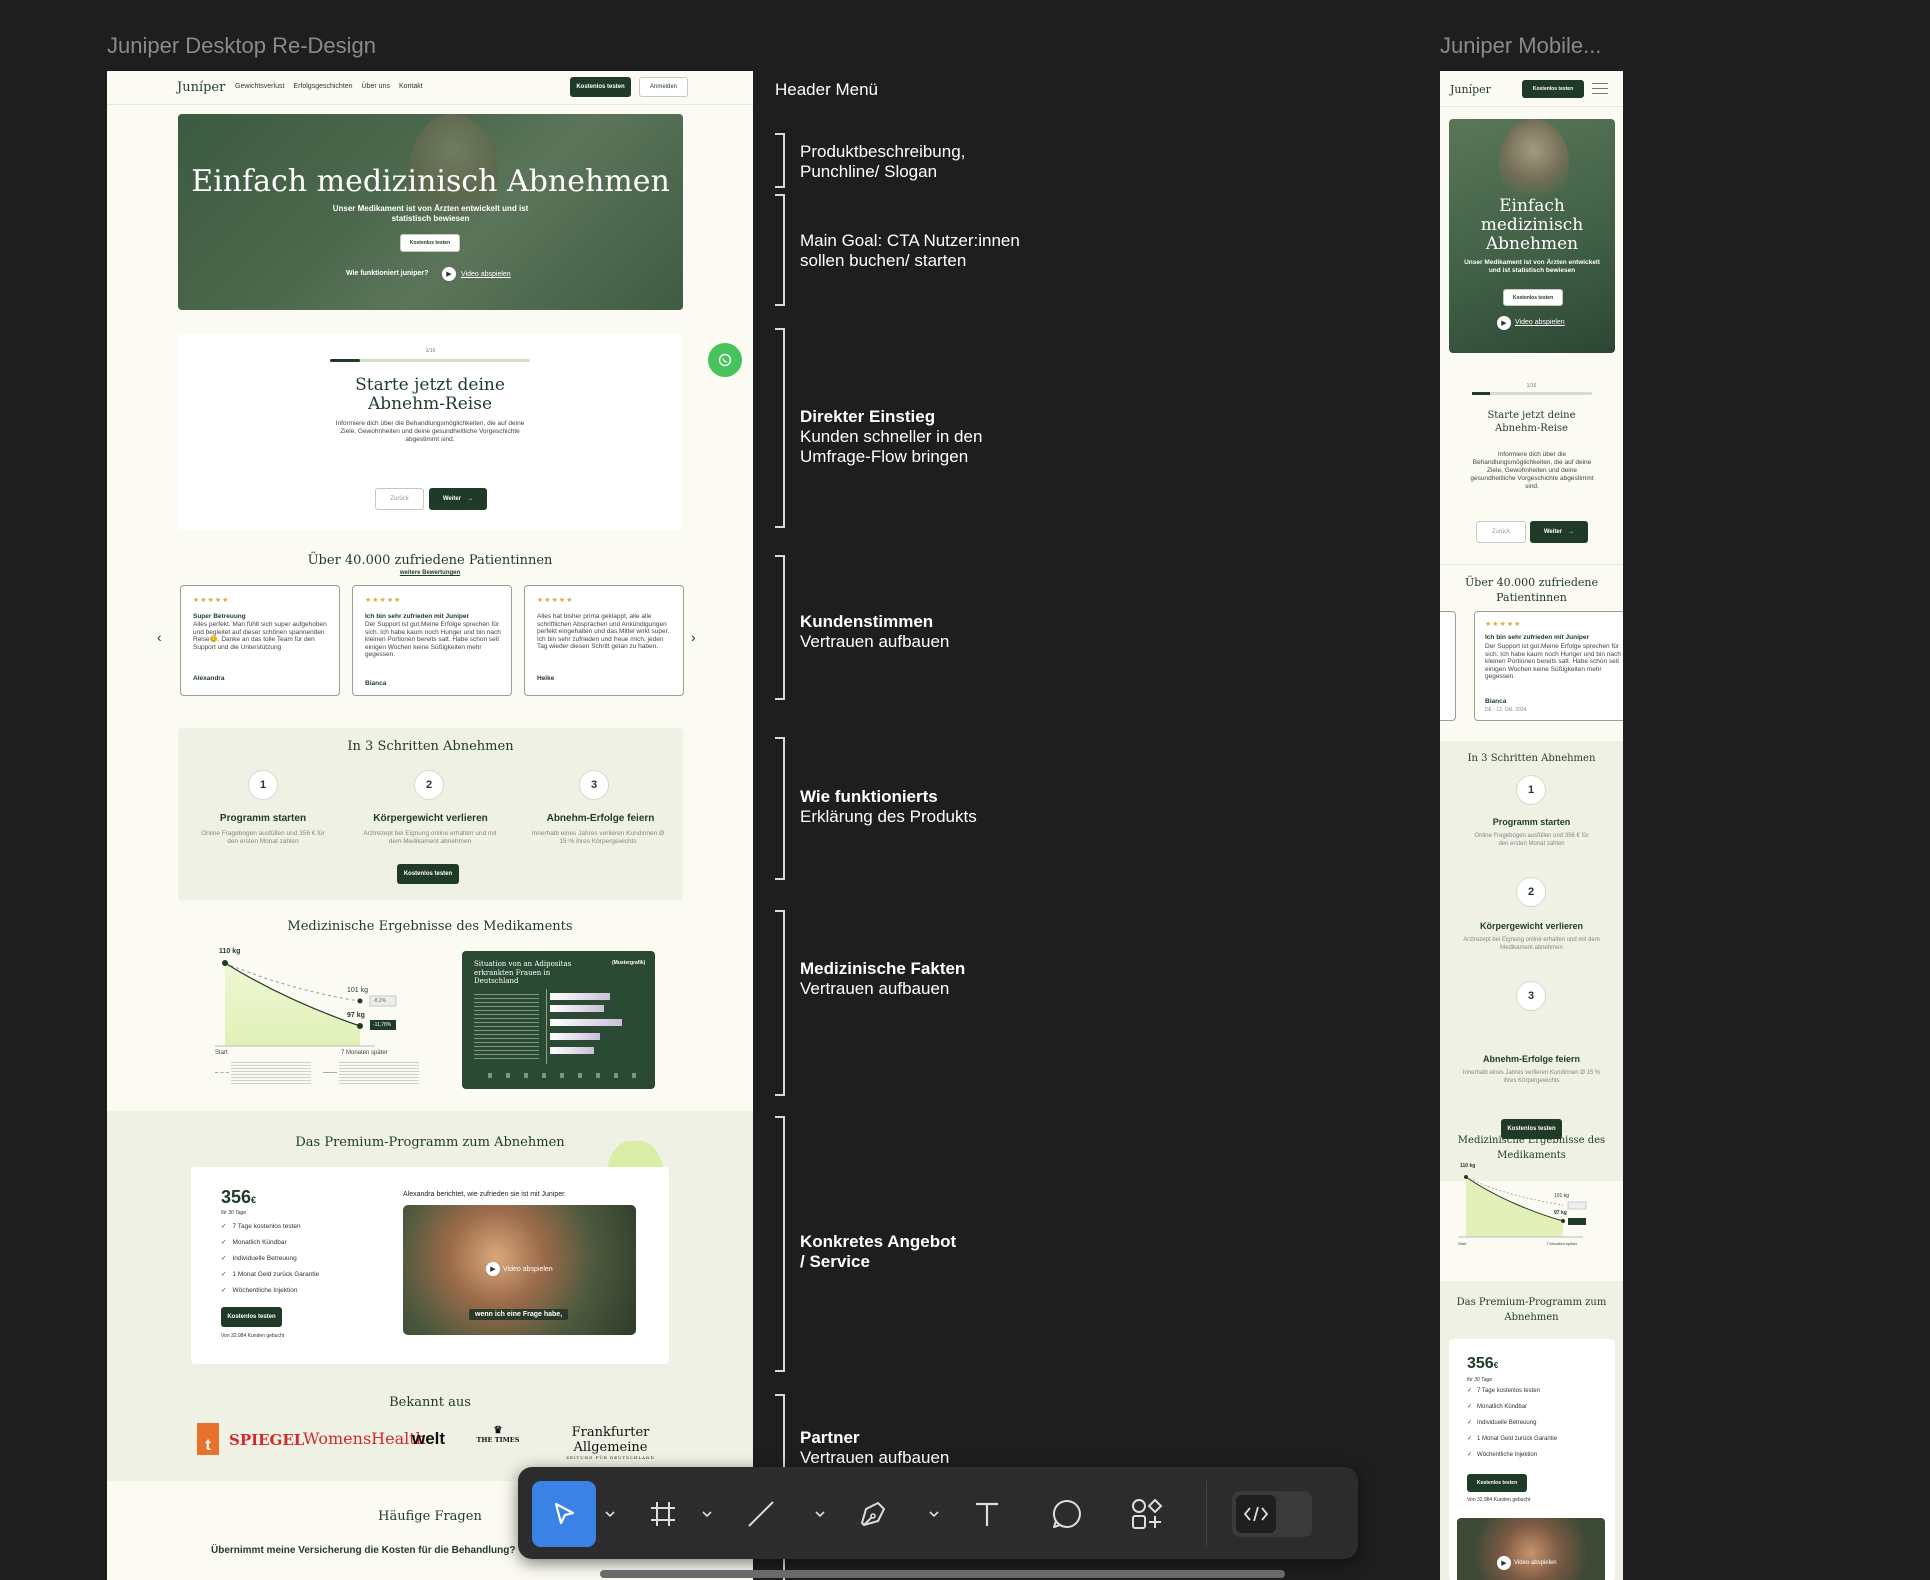 The height and width of the screenshot is (1580, 1930). I want to click on mobile-quiz-back: Zurück, so click(1501, 532).